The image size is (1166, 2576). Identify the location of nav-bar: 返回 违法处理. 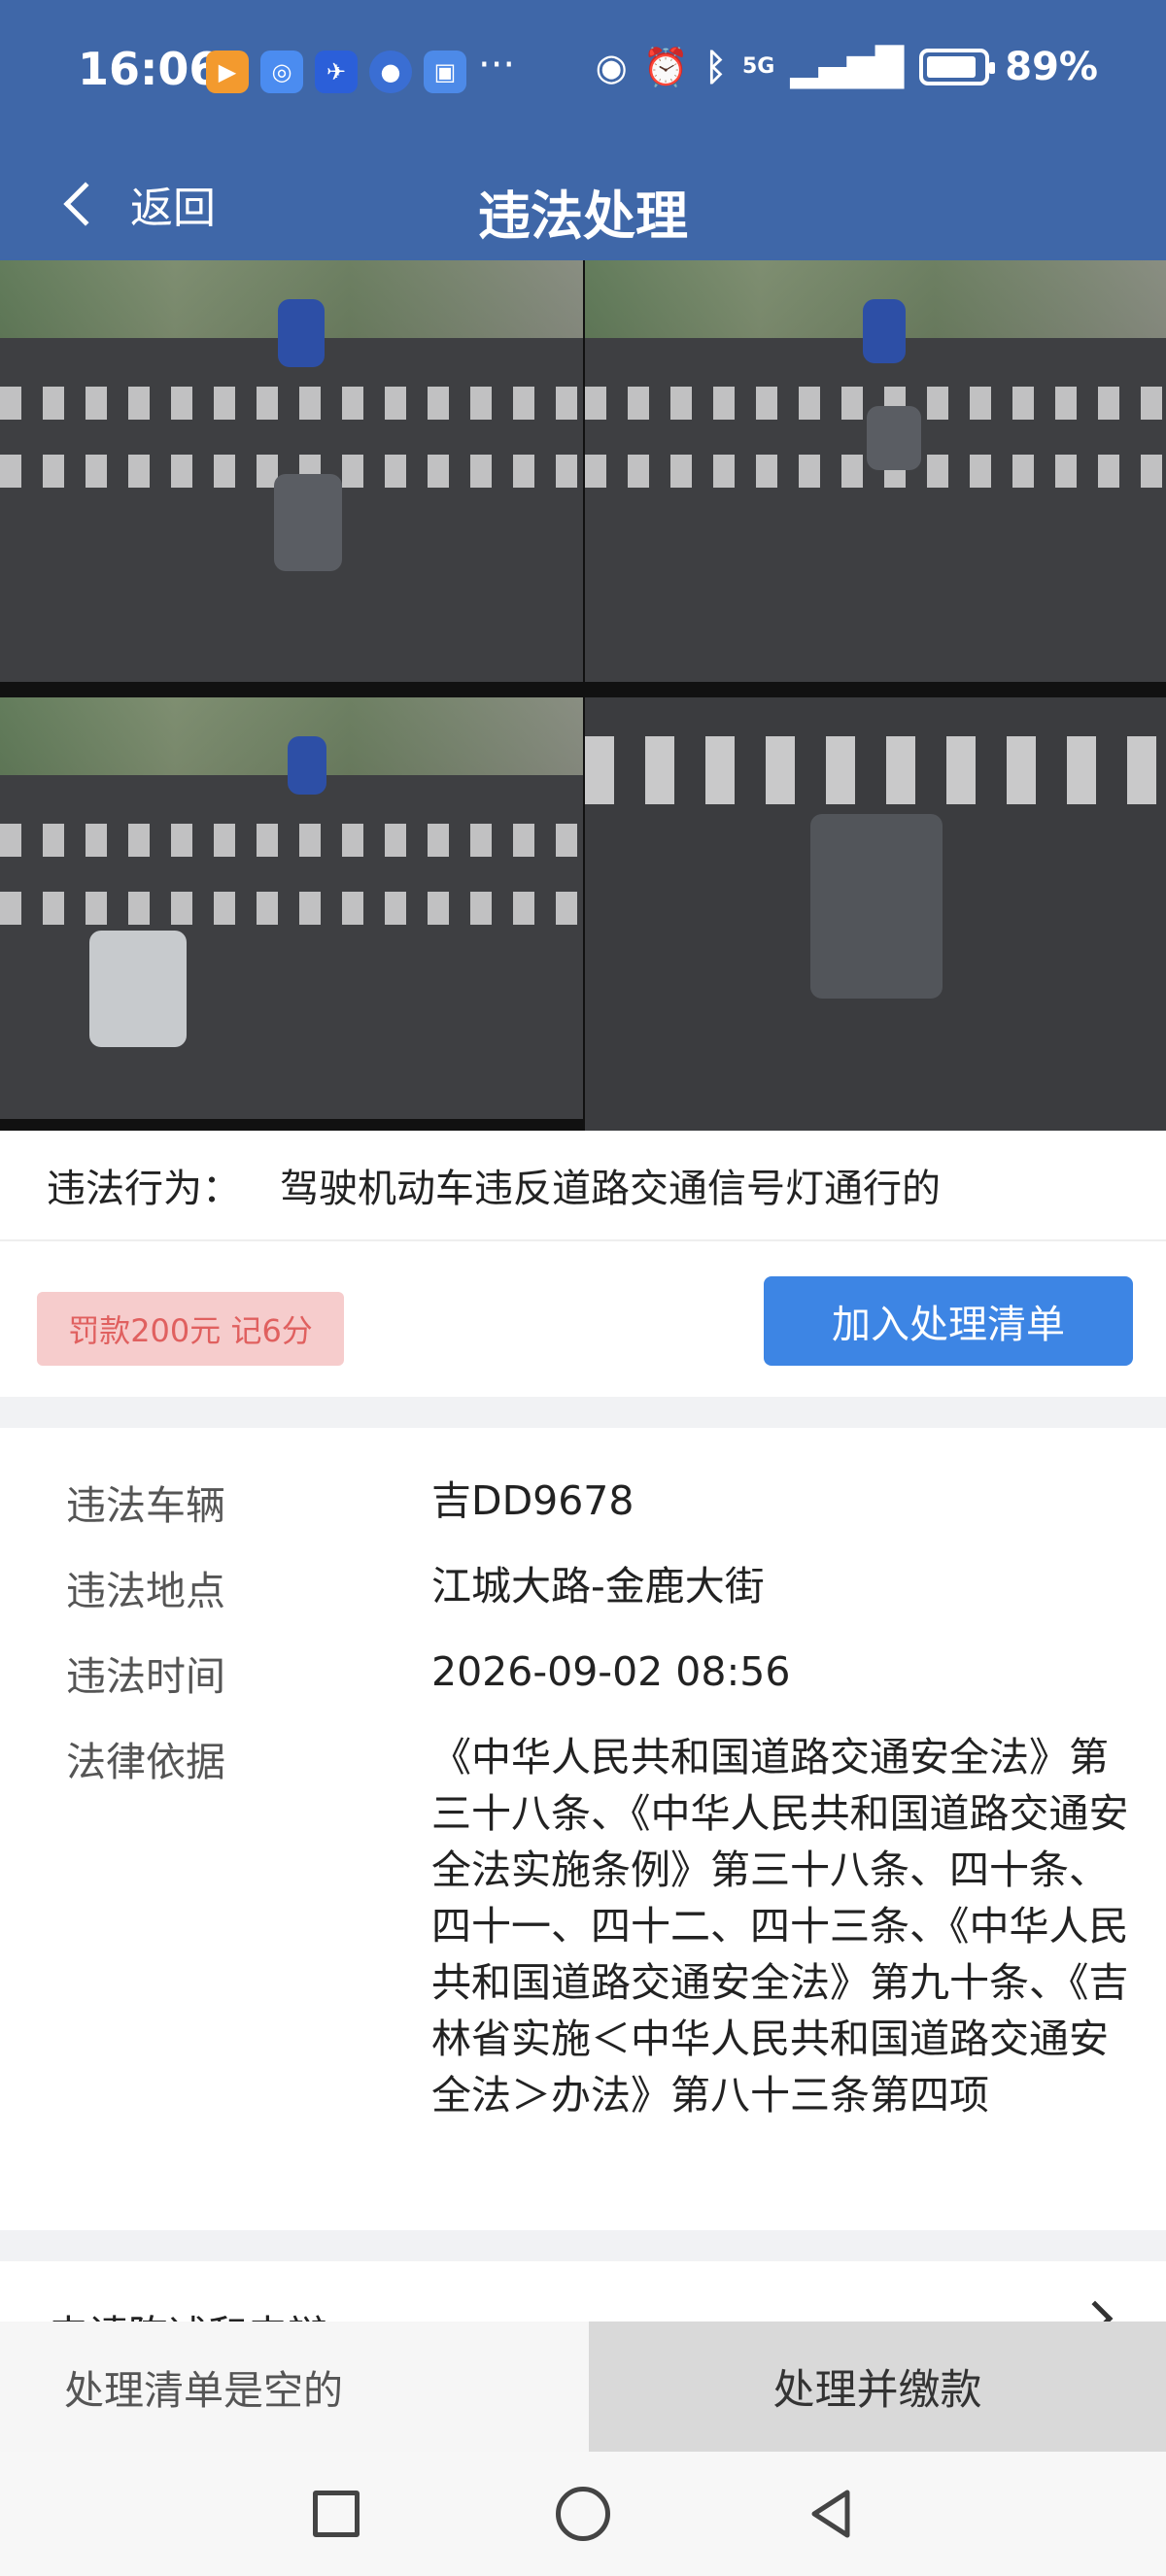
(583, 203).